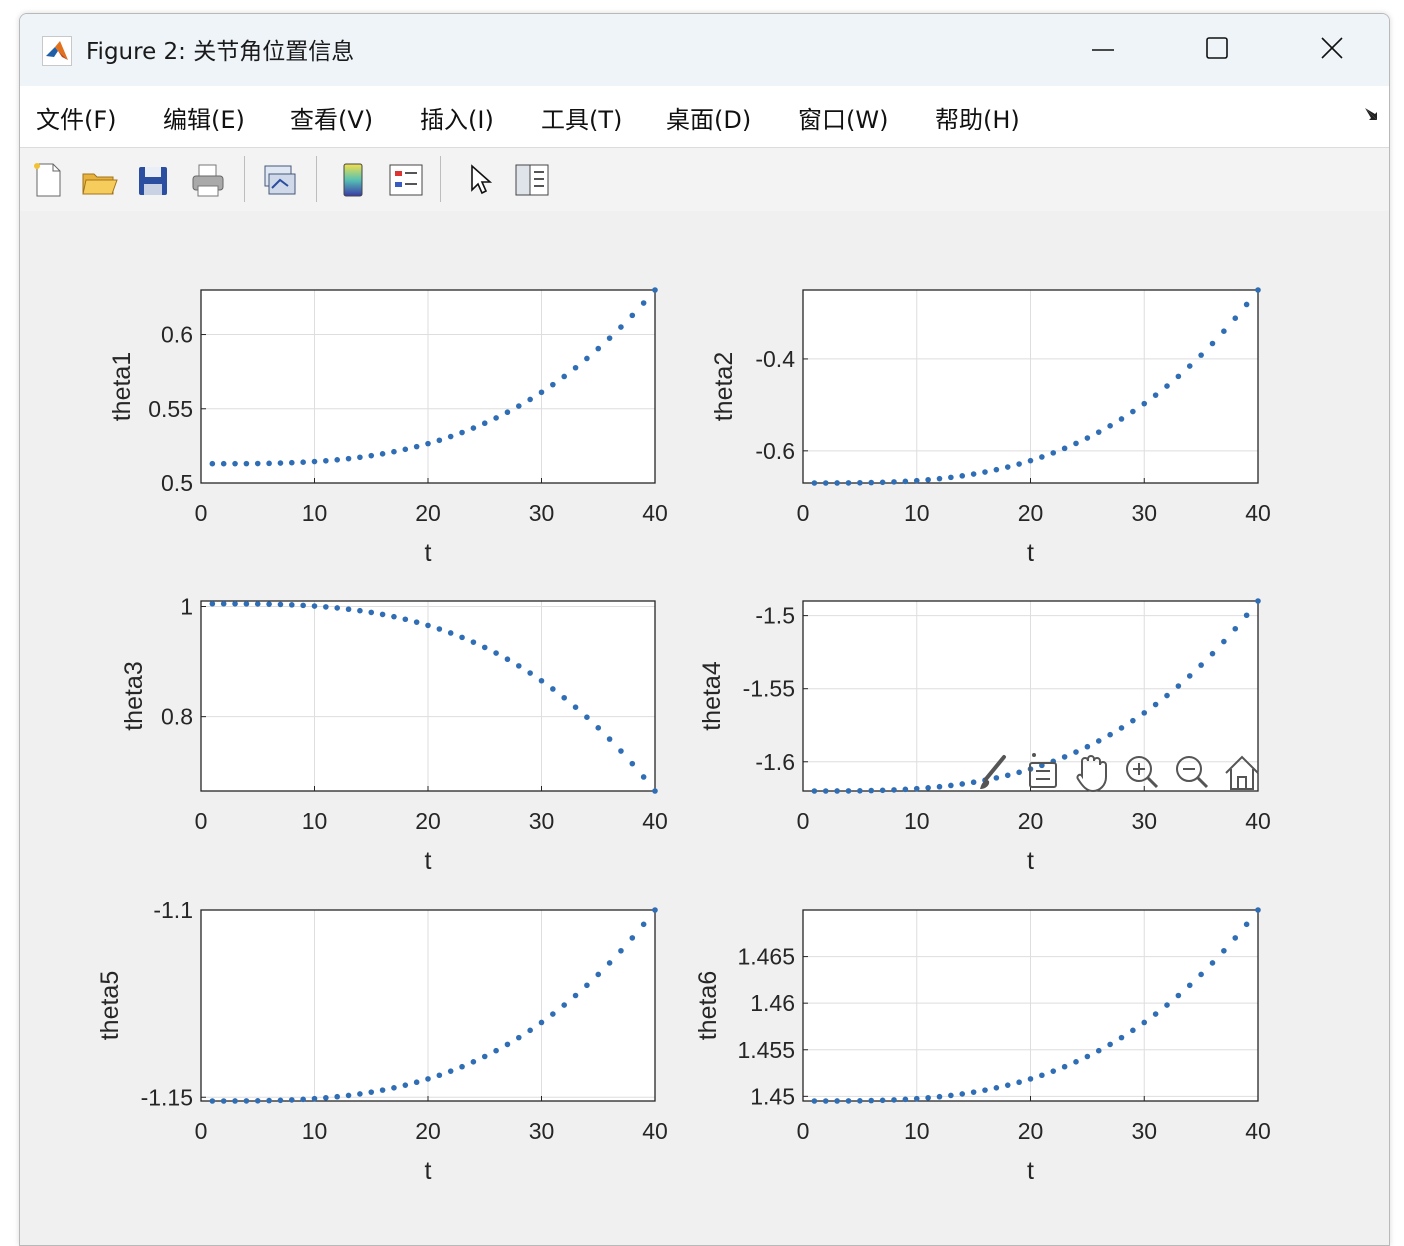 This screenshot has height=1246, width=1404. What do you see at coordinates (388, 427) in the screenshot?
I see `subplot-theta1: 0 10 20 30 40 0.5 0.55 0.6 t theta1` at bounding box center [388, 427].